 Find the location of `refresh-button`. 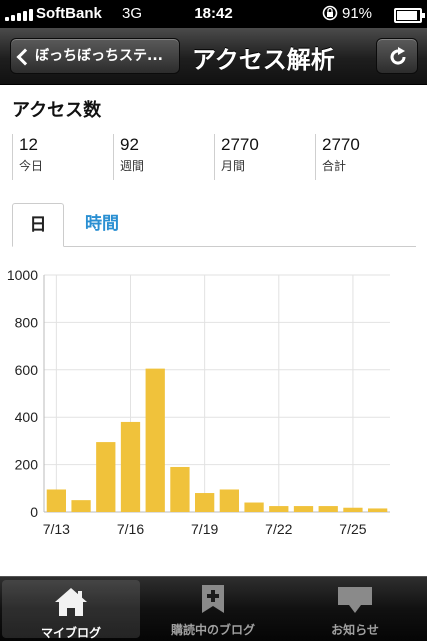

refresh-button is located at coordinates (397, 56).